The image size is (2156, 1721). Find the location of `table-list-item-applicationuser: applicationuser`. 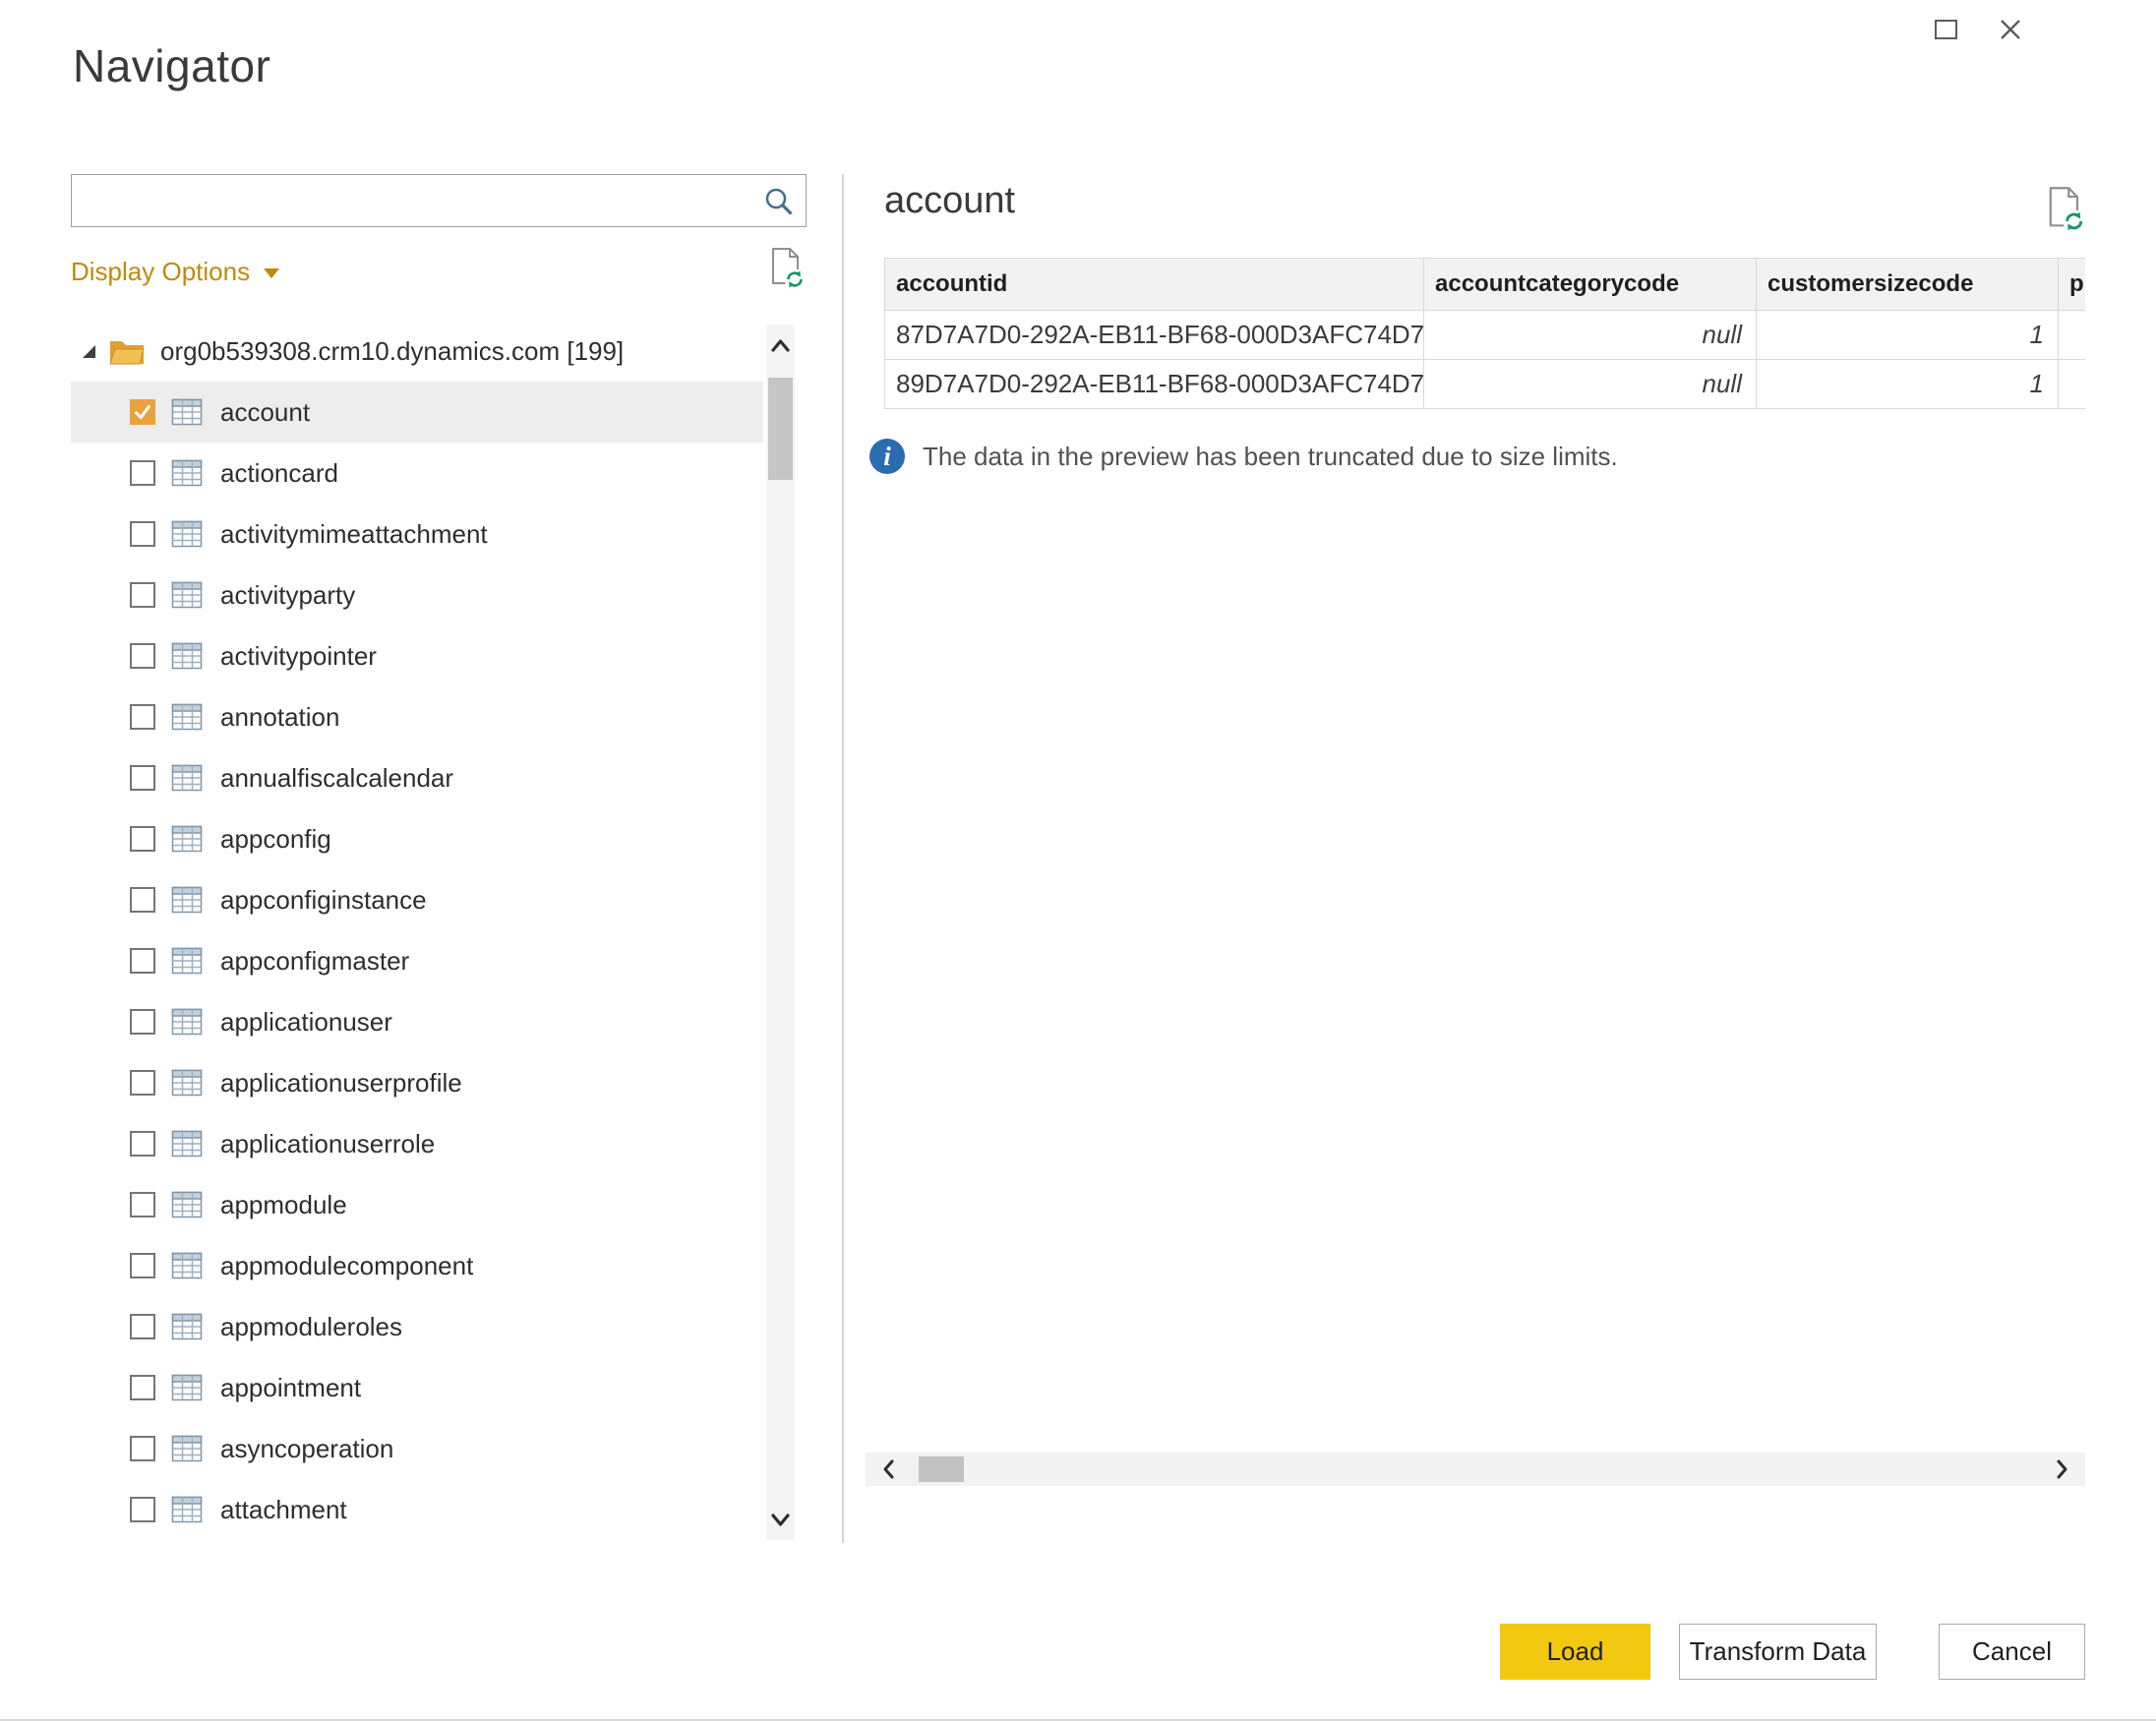

table-list-item-applicationuser: applicationuser is located at coordinates (417, 1021).